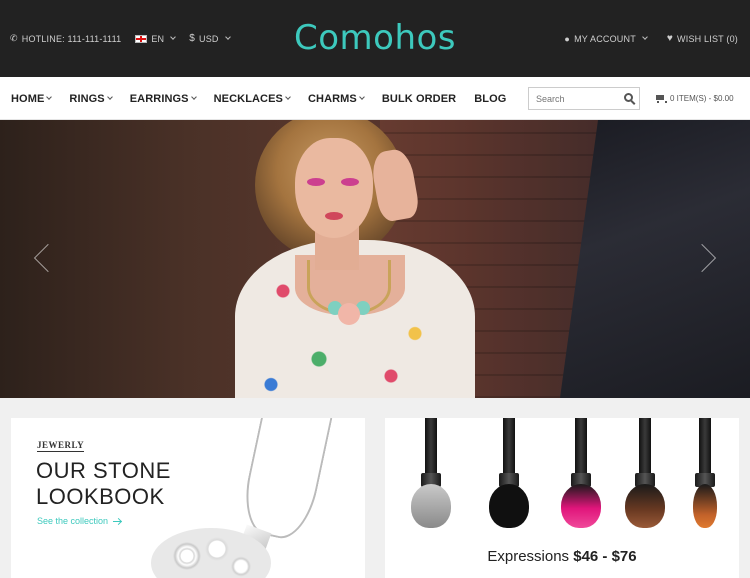 This screenshot has width=750, height=578. I want to click on model-face, so click(334, 188).